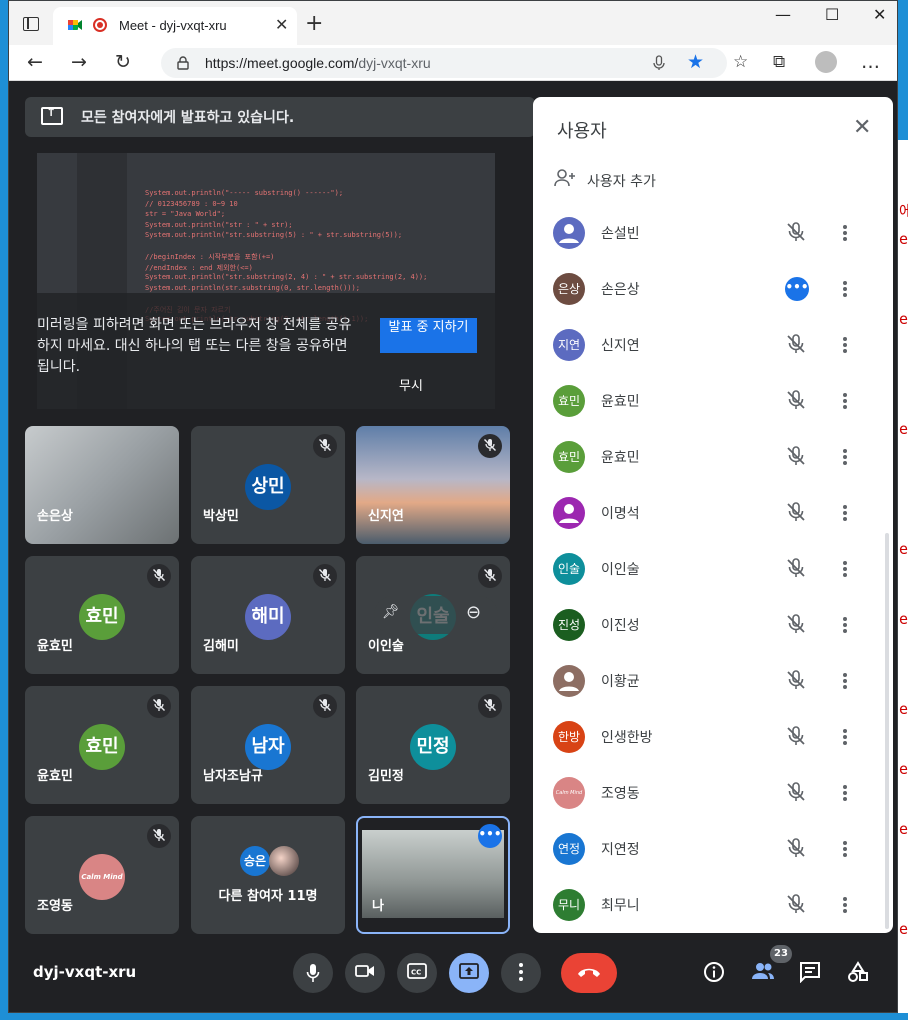 This screenshot has height=1020, width=908. Describe the element at coordinates (490, 836) in the screenshot. I see `self-more-icon: •••` at that location.